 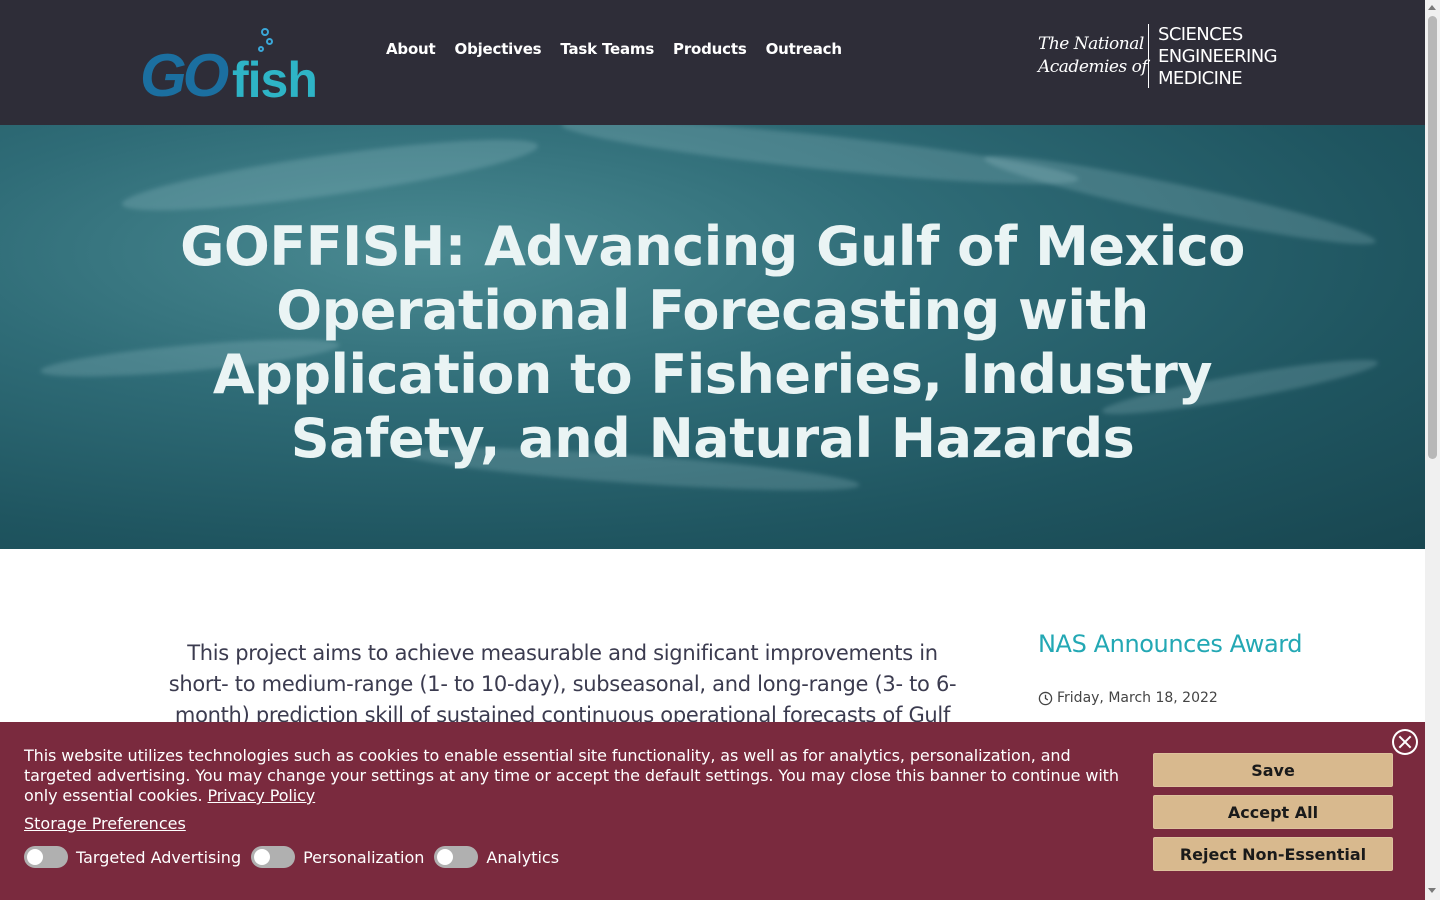 I want to click on nas-divider, so click(x=1148, y=56).